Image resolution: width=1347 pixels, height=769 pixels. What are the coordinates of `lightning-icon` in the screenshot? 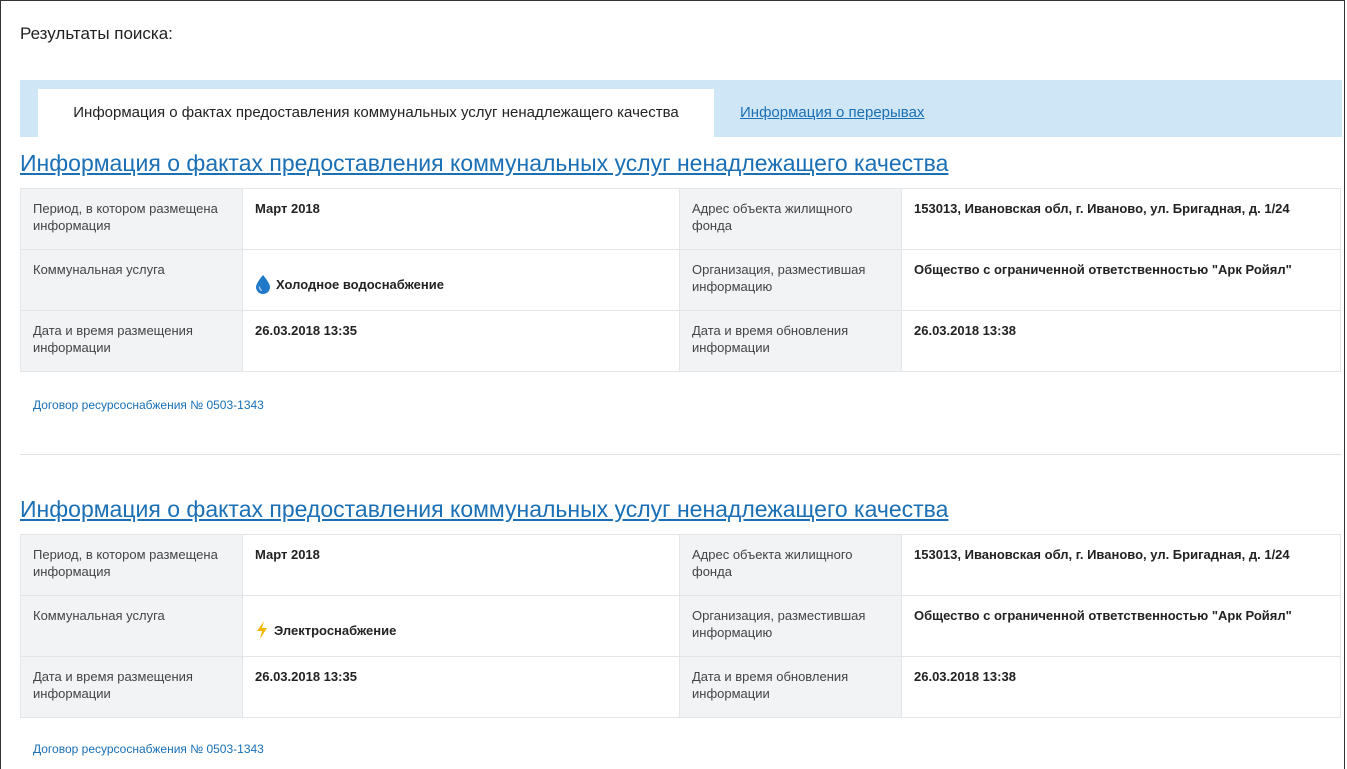 It's located at (262, 630).